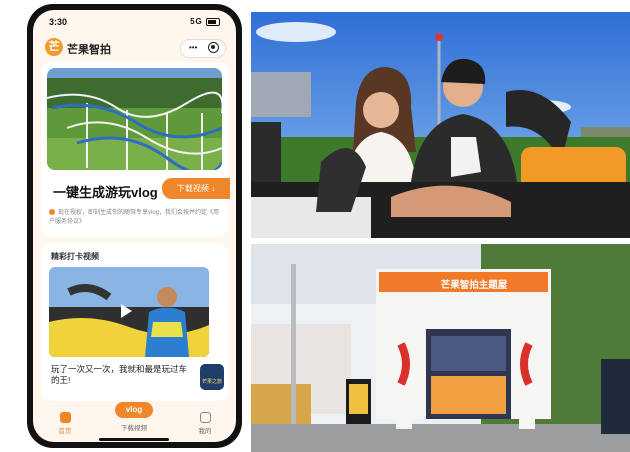 Image resolution: width=630 pixels, height=452 pixels. Describe the element at coordinates (89, 50) in the screenshot. I see `app-title: 芒果智拍` at that location.